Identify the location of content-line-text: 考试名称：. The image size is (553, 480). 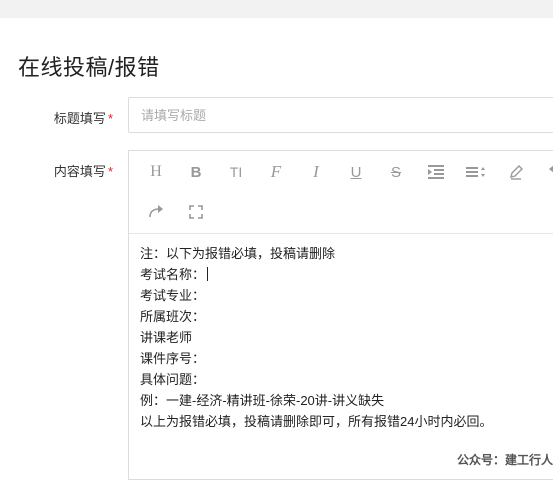
(173, 274).